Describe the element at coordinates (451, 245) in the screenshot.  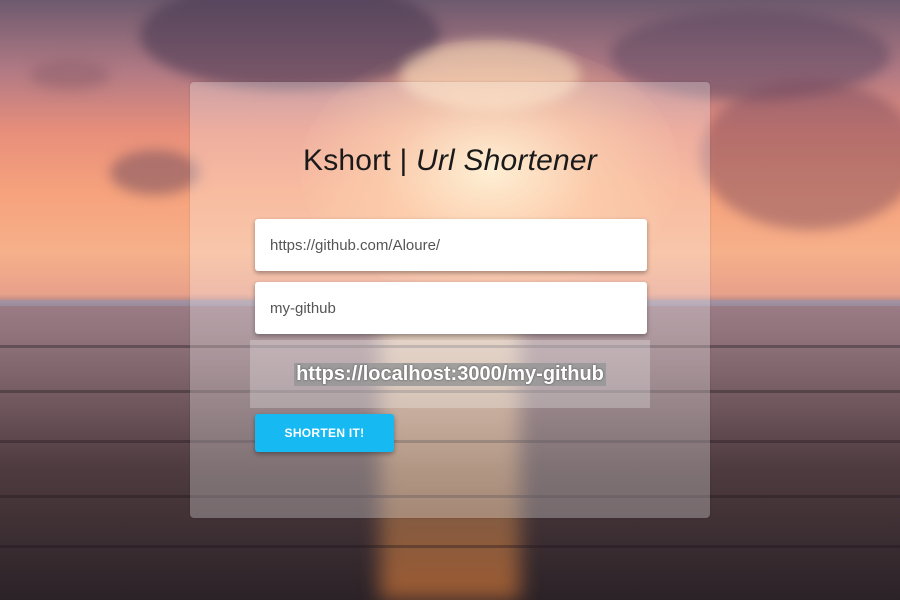
I see `url-input` at that location.